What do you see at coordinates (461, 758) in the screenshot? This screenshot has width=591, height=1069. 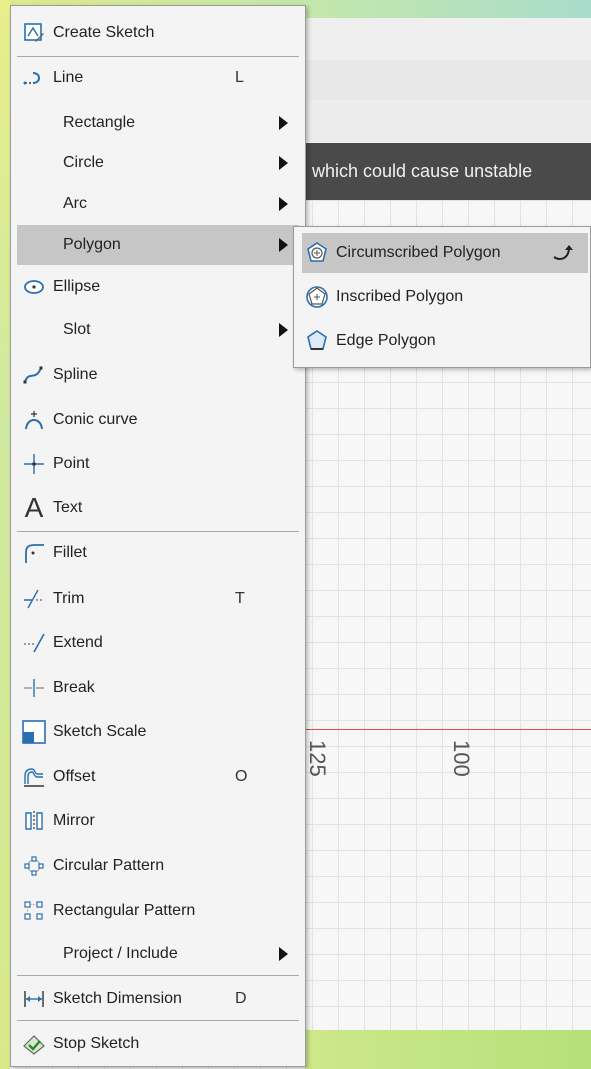 I see `ruler-label-100: 100` at bounding box center [461, 758].